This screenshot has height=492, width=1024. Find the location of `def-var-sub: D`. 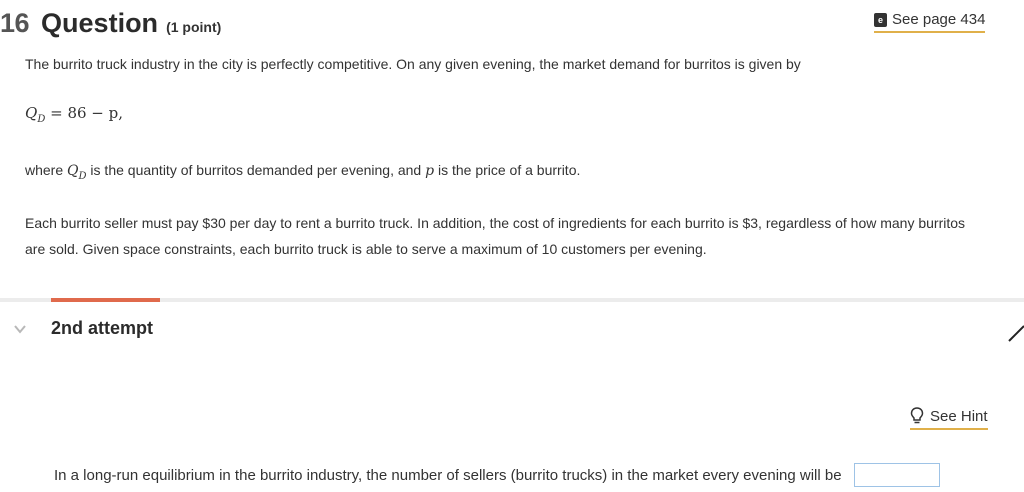

def-var-sub: D is located at coordinates (82, 176).